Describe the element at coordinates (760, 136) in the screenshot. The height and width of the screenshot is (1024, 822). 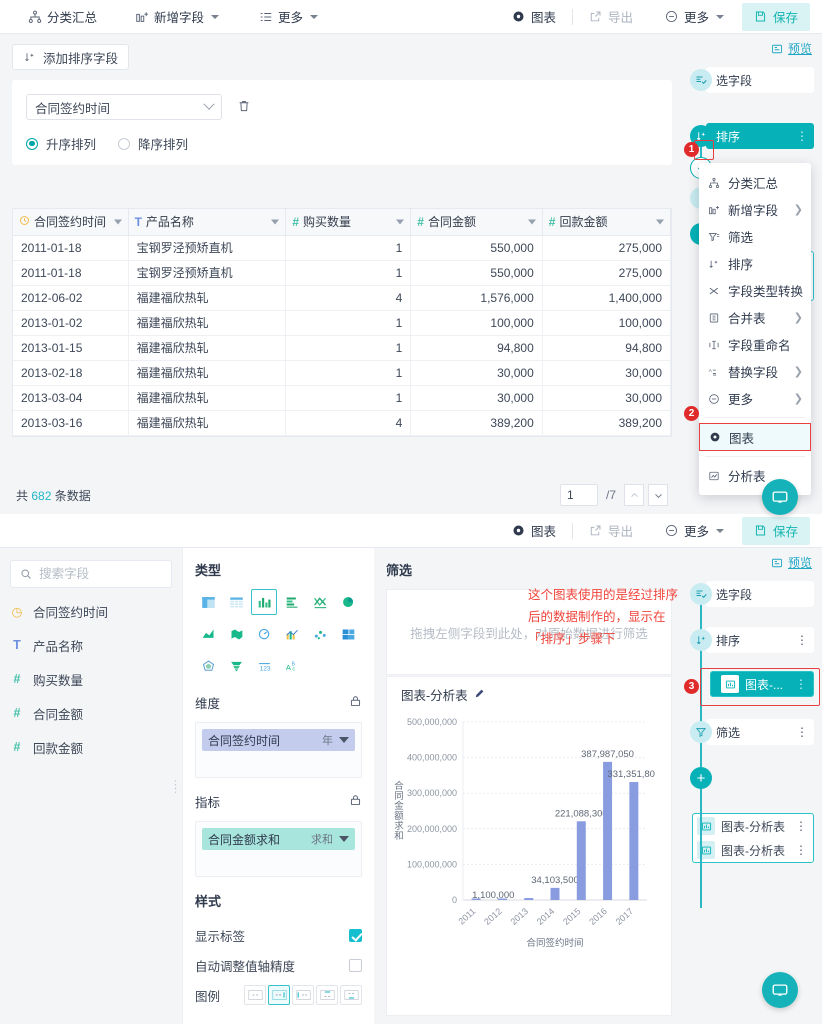
I see `flow-node-sort-card: 排序 ⋮` at that location.